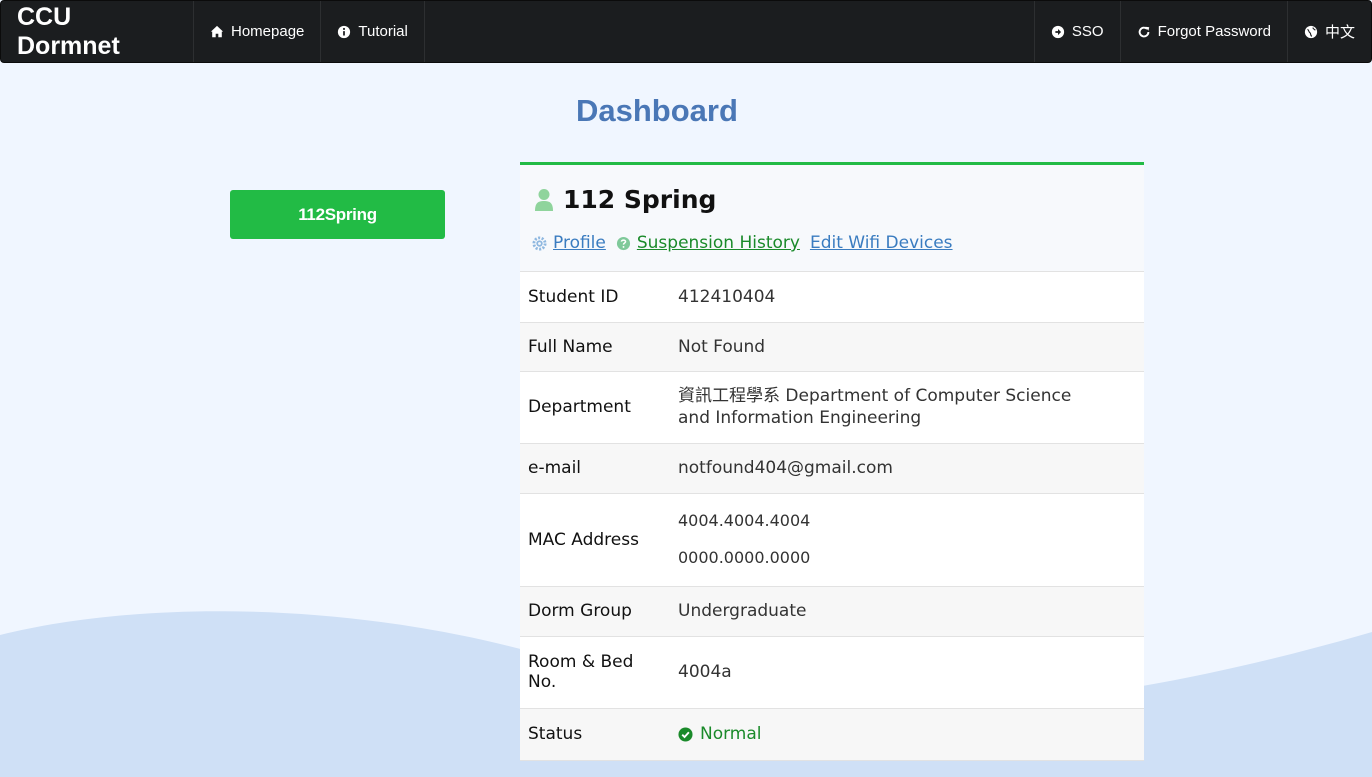 The width and height of the screenshot is (1372, 777). I want to click on nav-language-label: 中文, so click(1339, 32).